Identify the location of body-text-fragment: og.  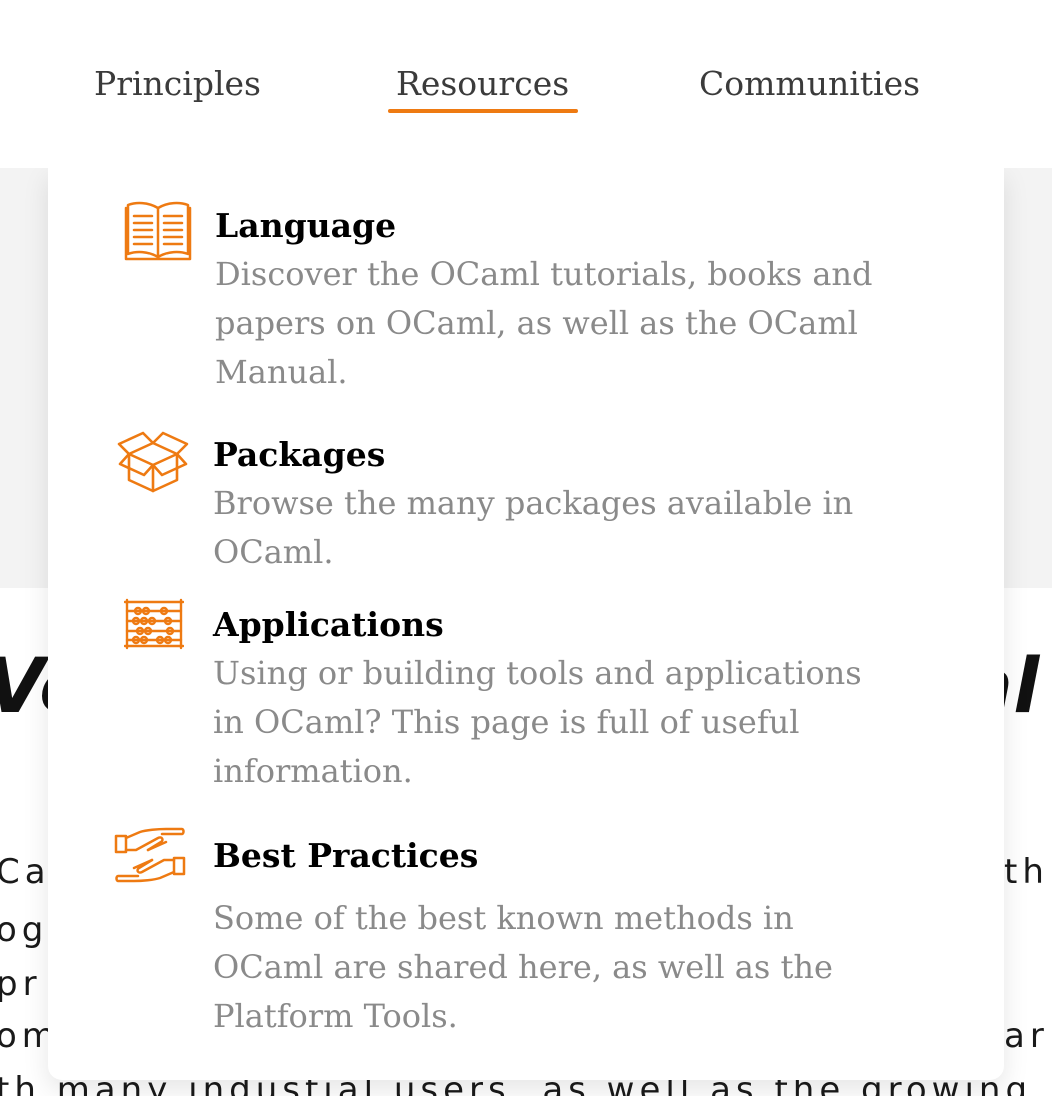
(24, 930).